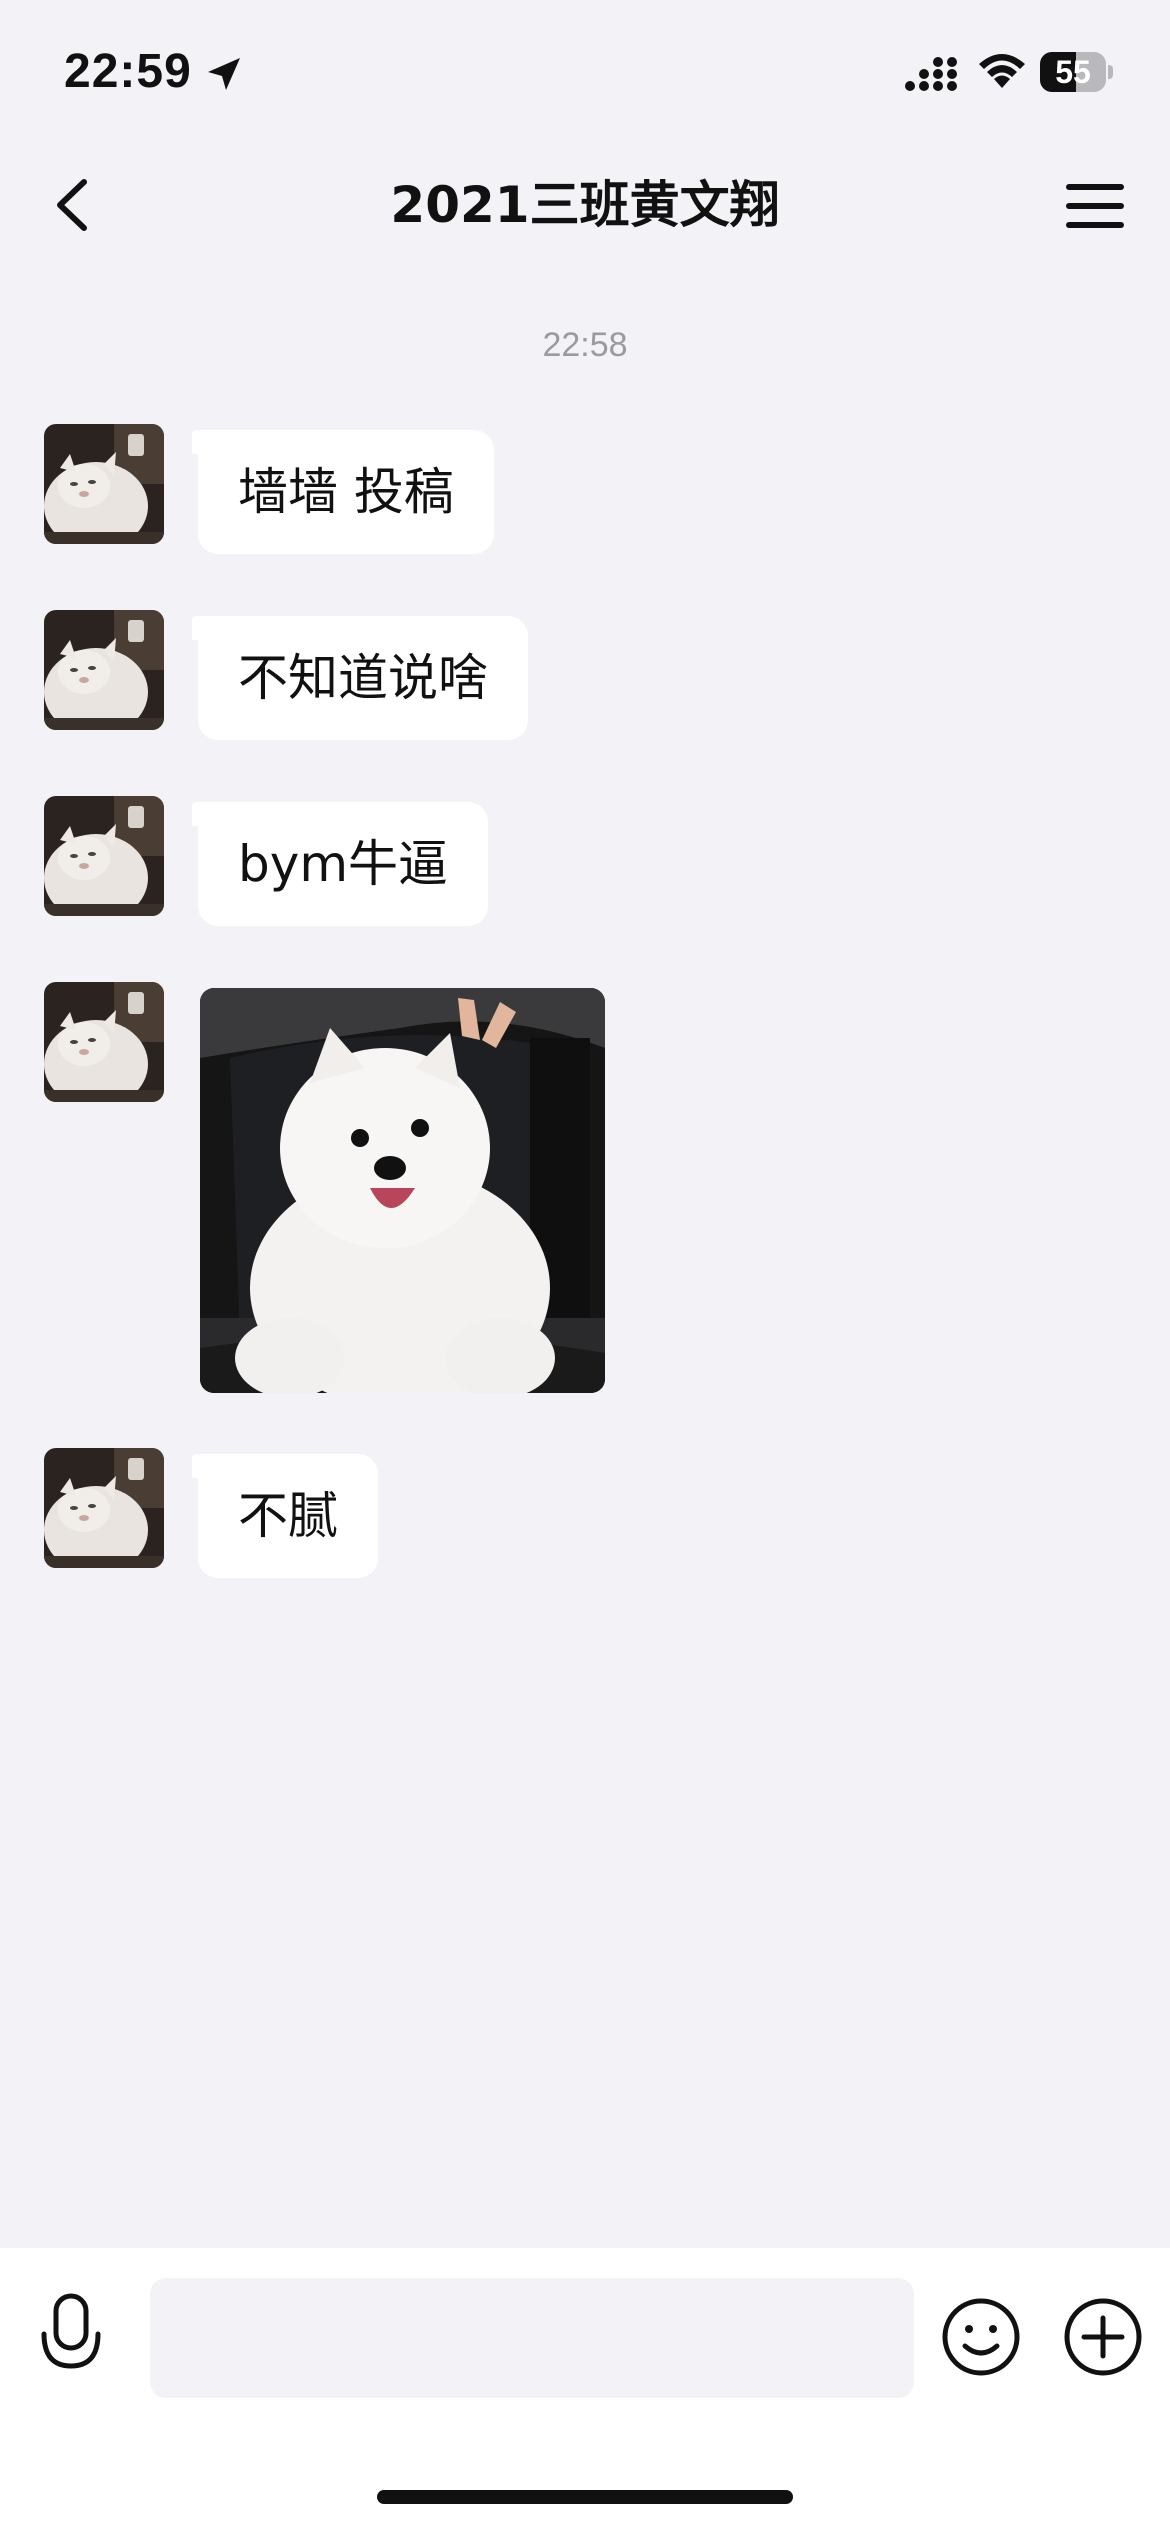 This screenshot has height=2532, width=1170. Describe the element at coordinates (981, 2337) in the screenshot. I see `emoji-smile-icon` at that location.